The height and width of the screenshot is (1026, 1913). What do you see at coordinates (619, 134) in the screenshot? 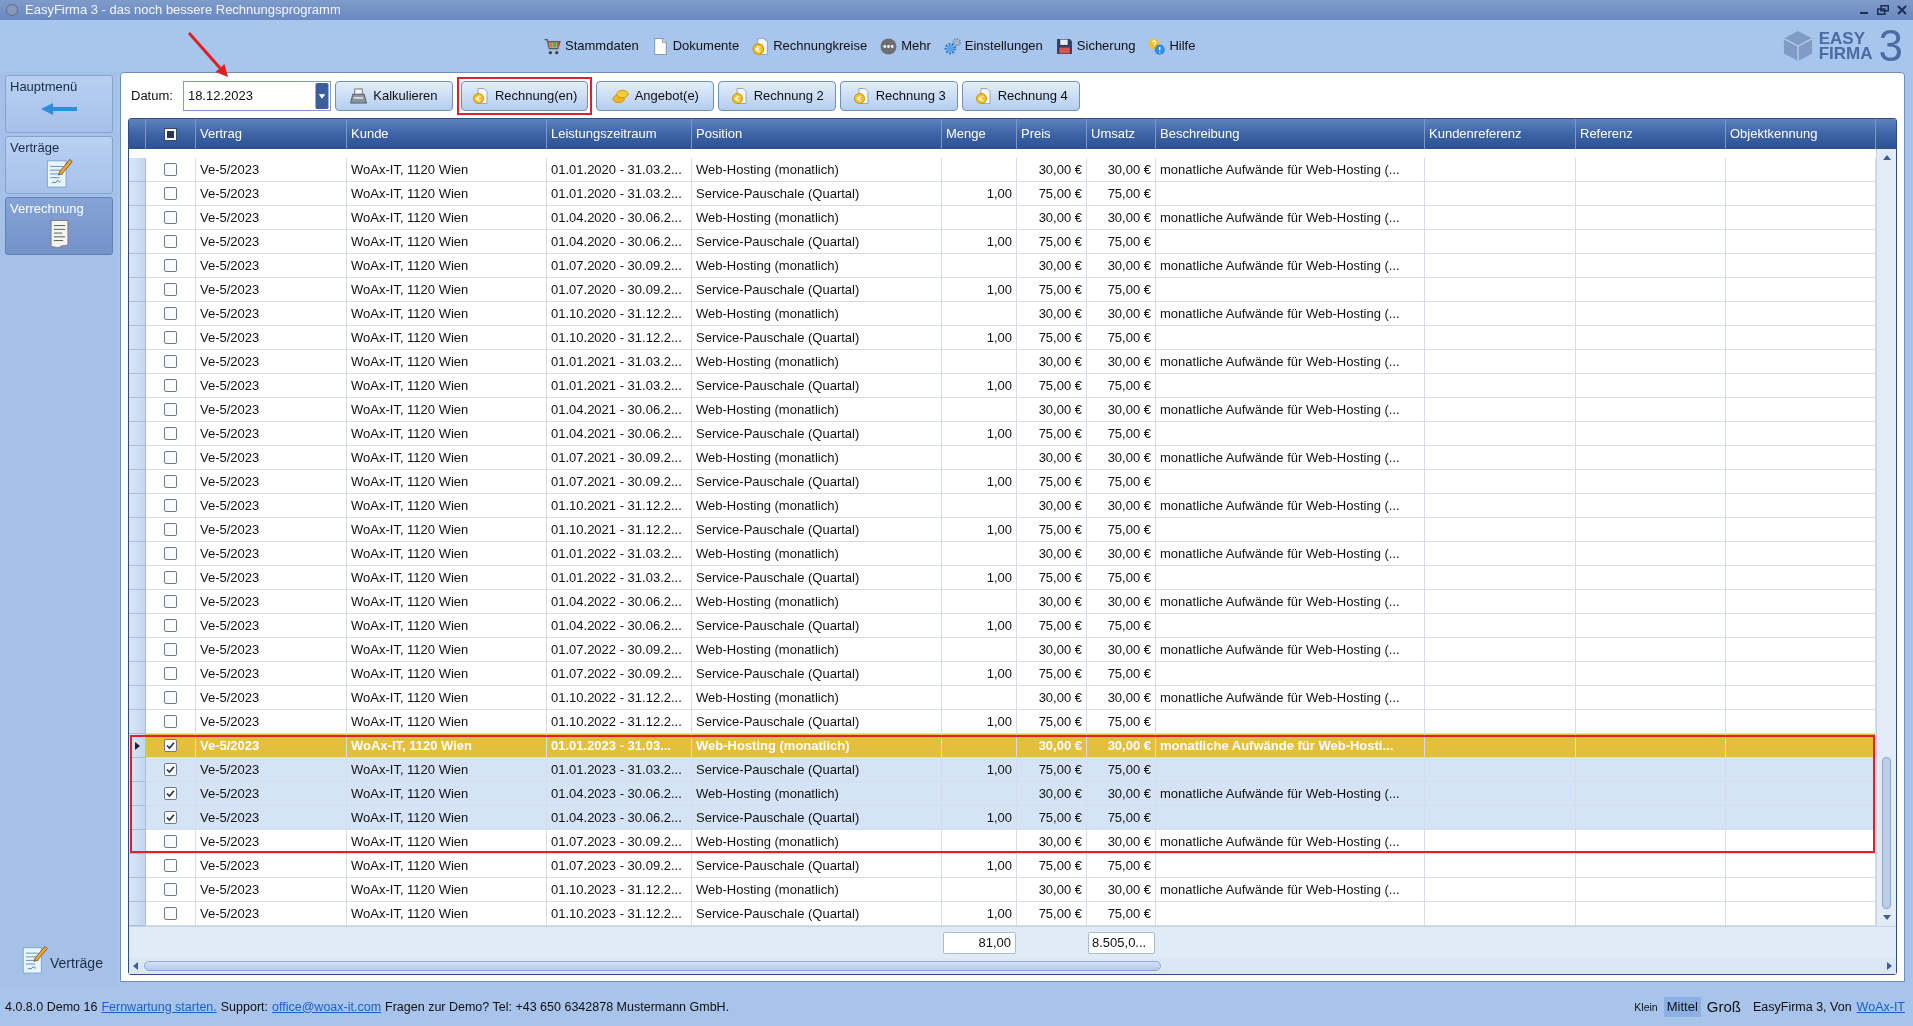
I see `column-header: Leistungszeitraum` at bounding box center [619, 134].